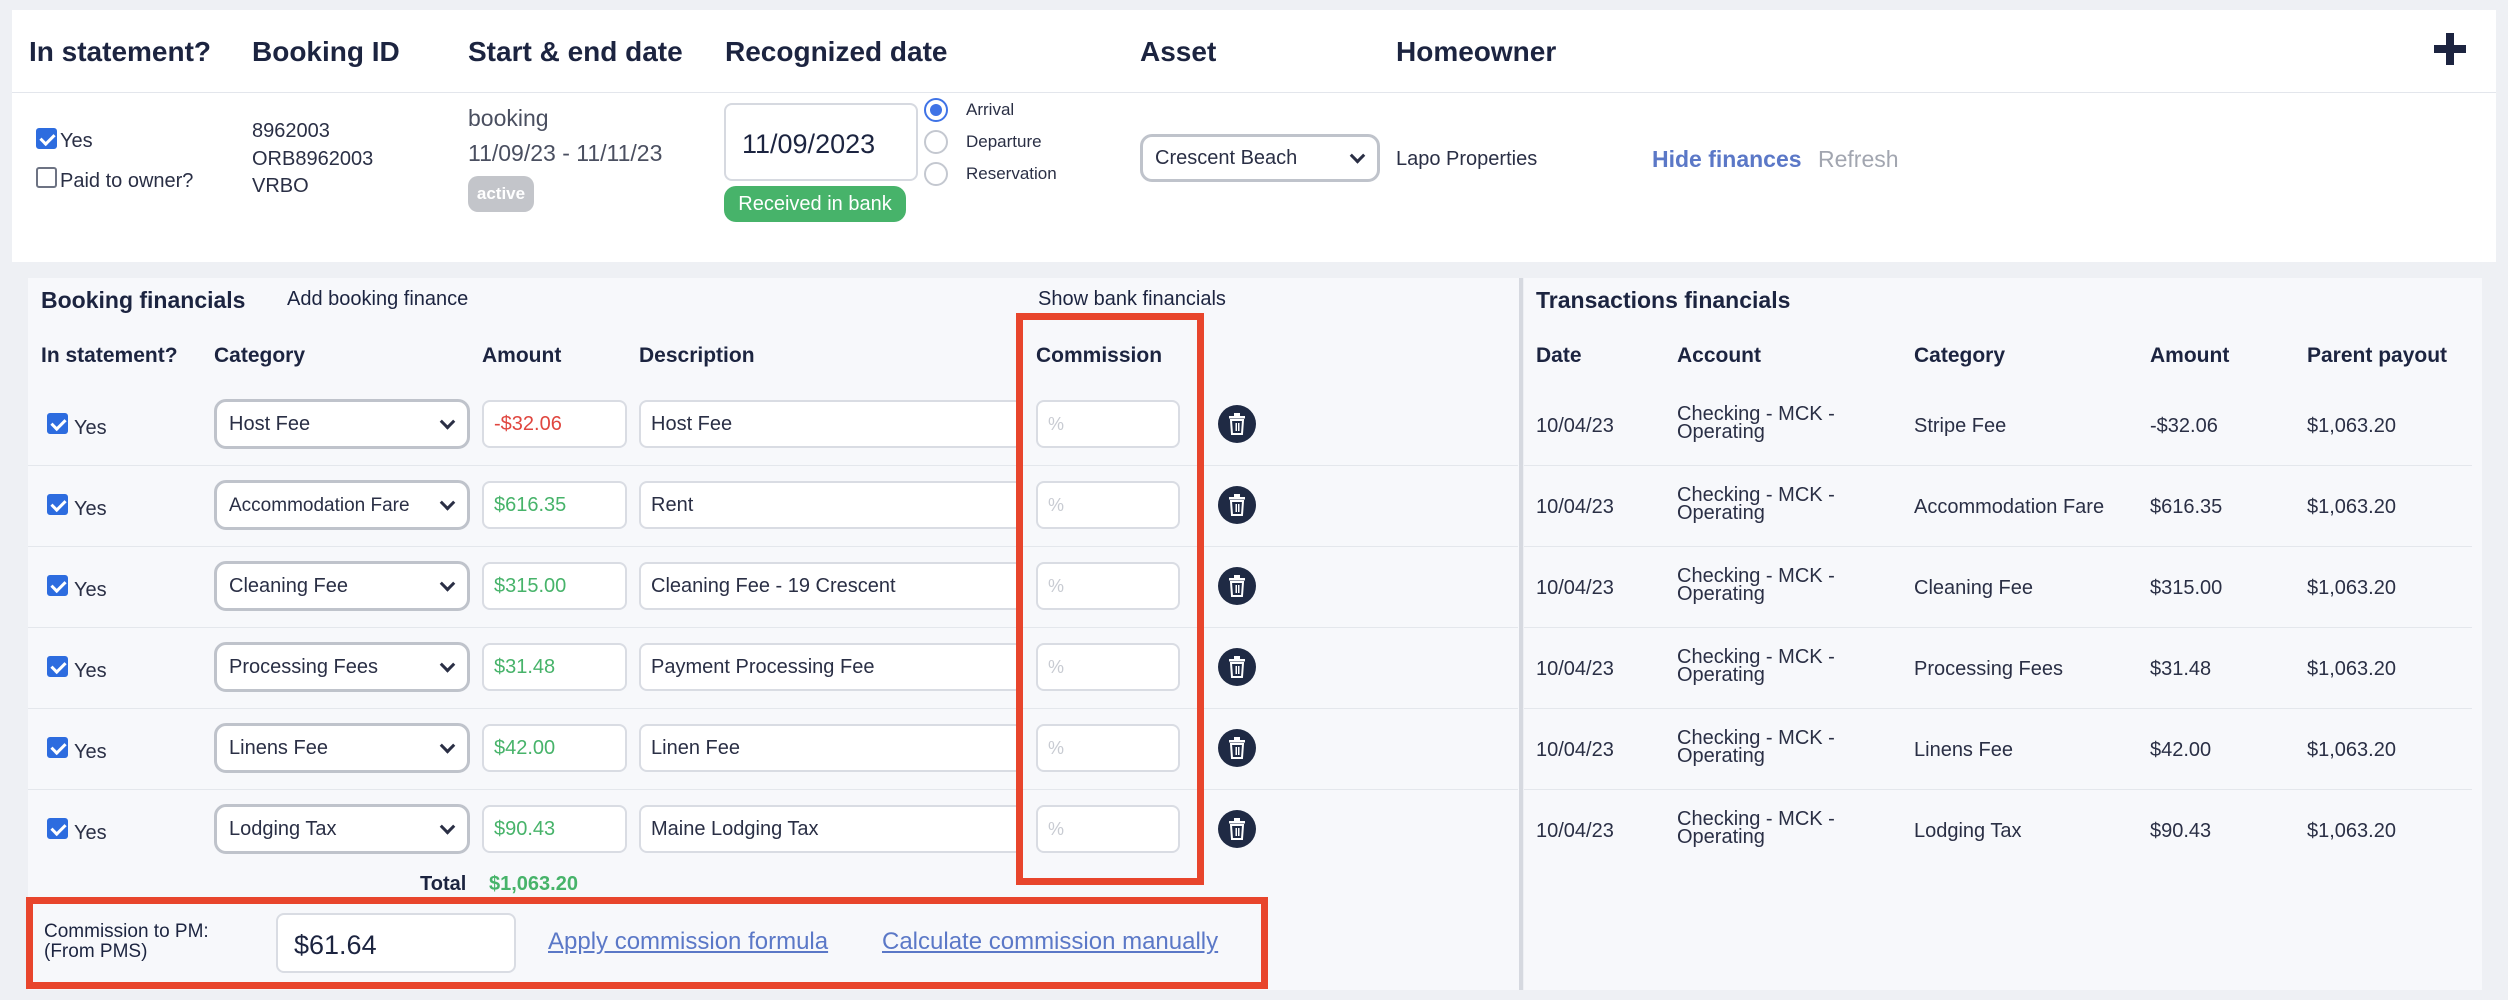  What do you see at coordinates (525, 747) in the screenshot?
I see `row-amount-value: $42.00` at bounding box center [525, 747].